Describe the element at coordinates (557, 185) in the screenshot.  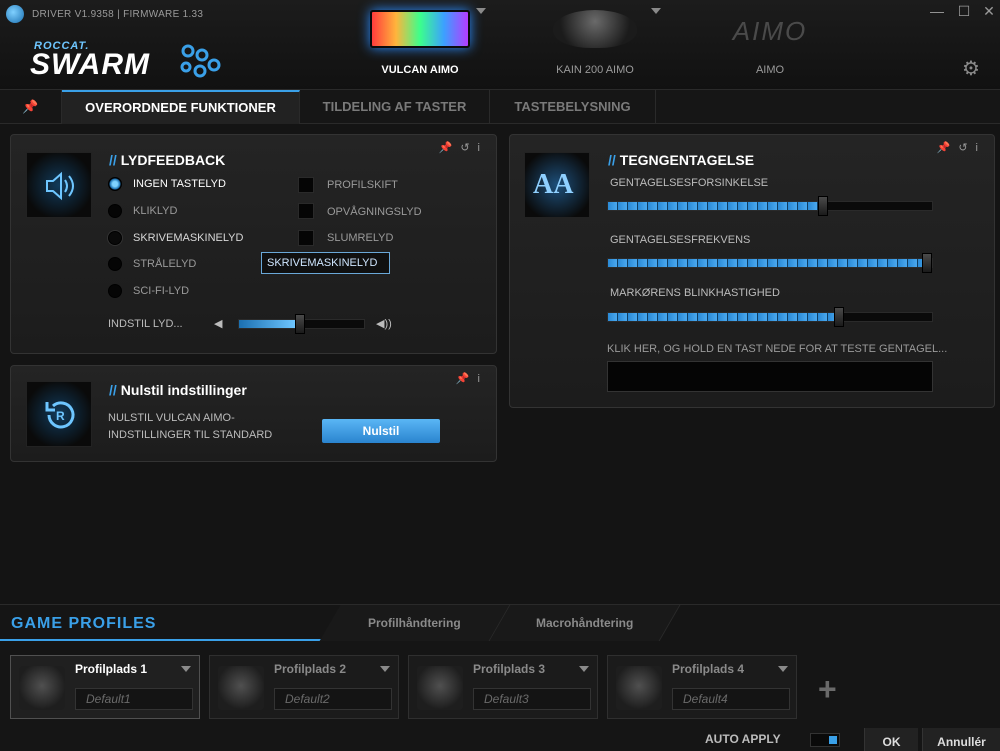
I see `text-icon: AA` at that location.